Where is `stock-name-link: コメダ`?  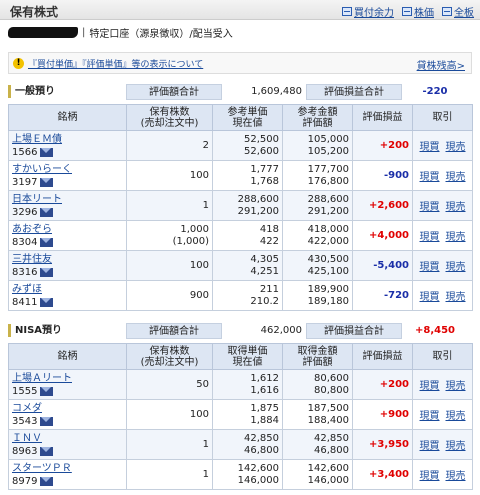
stock-name-link: コメダ is located at coordinates (69, 408).